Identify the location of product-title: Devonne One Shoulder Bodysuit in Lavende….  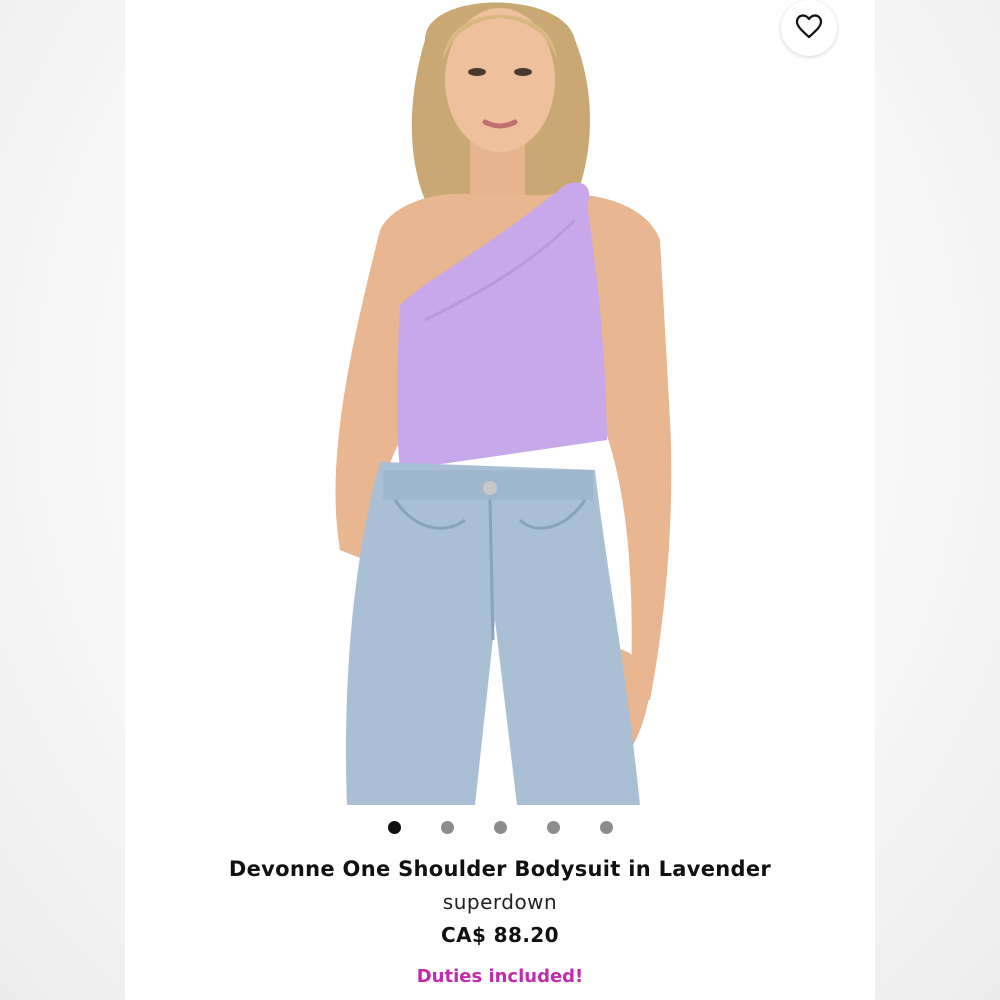
(500, 869).